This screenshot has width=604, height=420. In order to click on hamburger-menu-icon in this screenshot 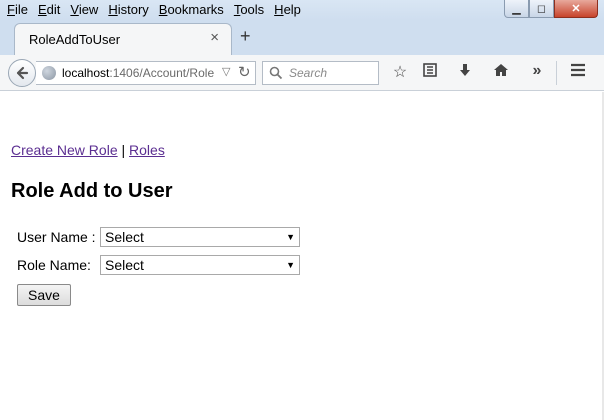, I will do `click(578, 72)`.